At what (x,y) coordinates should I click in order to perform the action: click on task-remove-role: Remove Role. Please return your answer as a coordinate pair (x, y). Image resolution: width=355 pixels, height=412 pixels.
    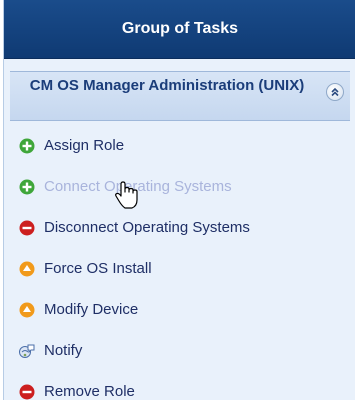
    Looking at the image, I should click on (179, 391).